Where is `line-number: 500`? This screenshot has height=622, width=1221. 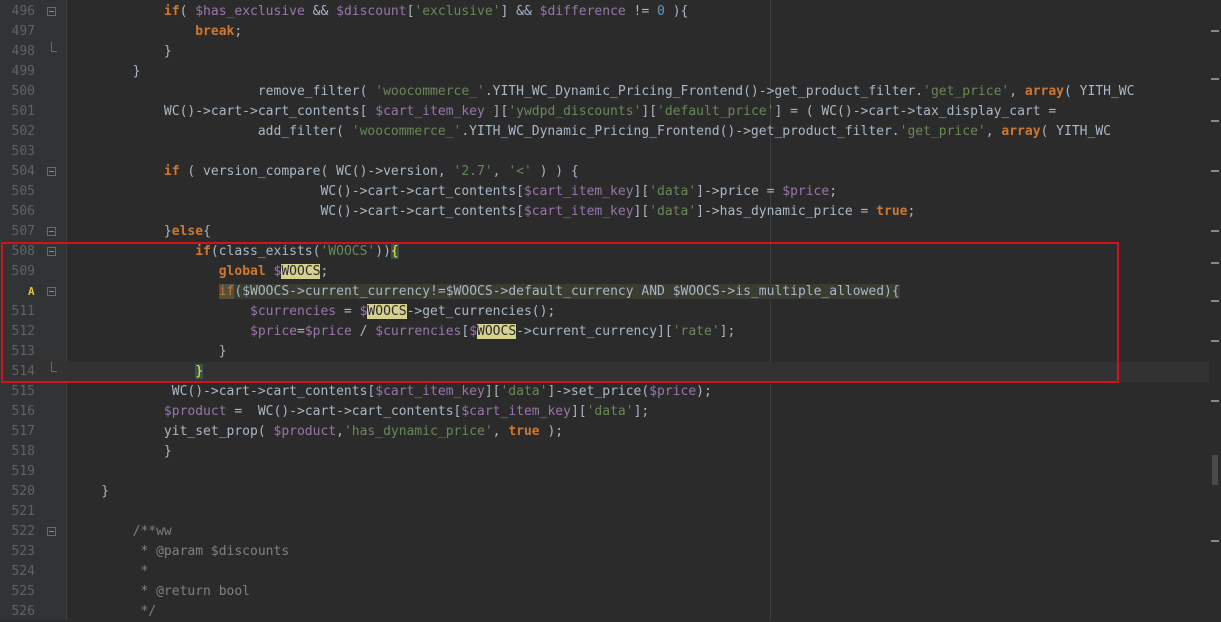
line-number: 500 is located at coordinates (17, 92).